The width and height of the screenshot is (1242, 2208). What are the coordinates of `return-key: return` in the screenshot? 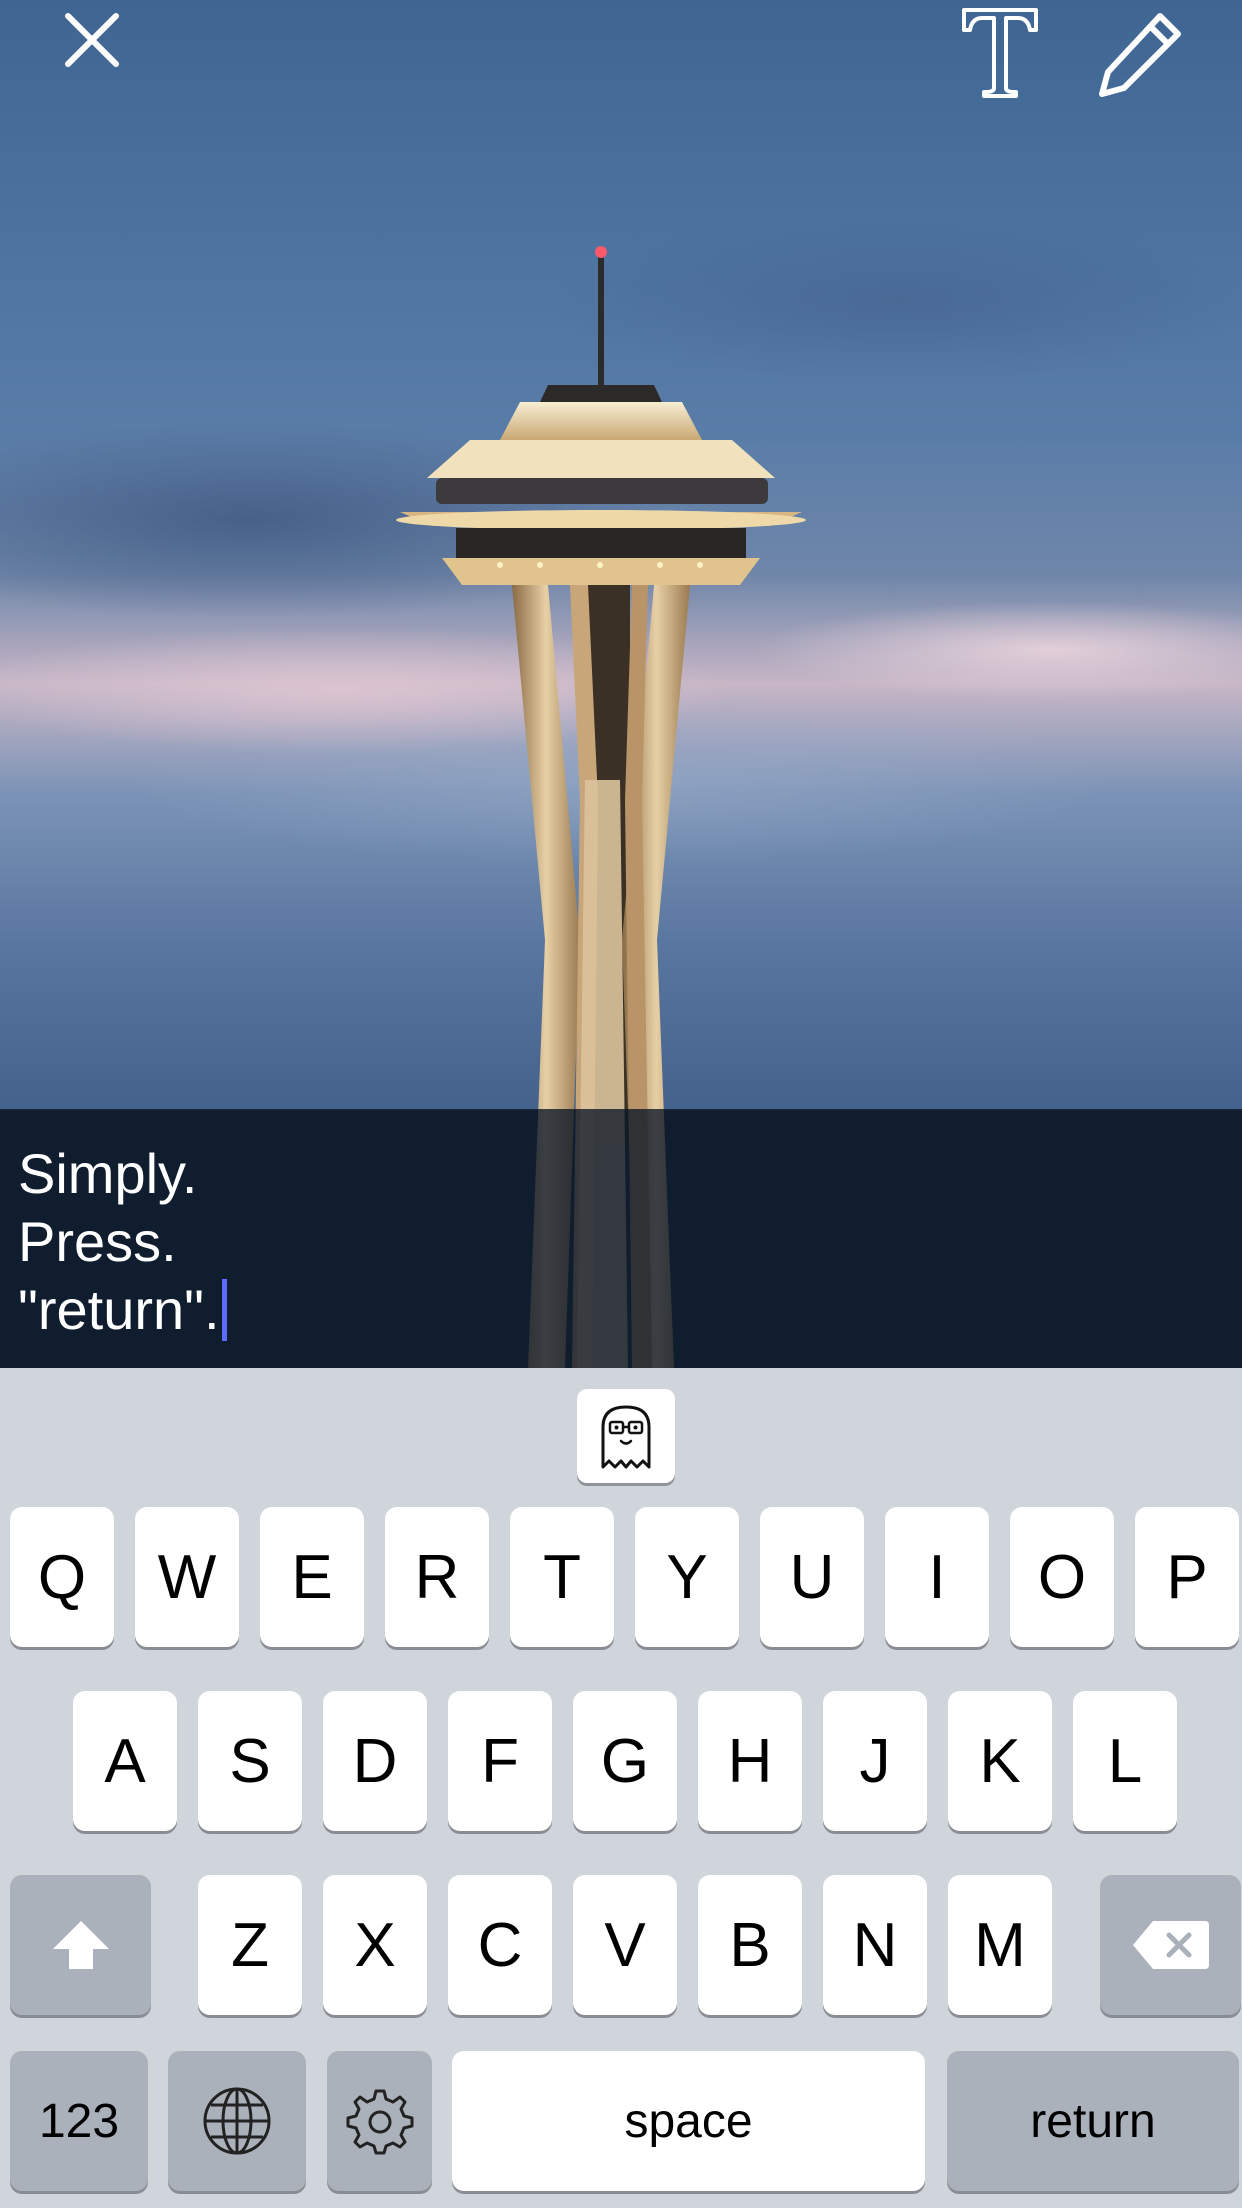 It's located at (1093, 2121).